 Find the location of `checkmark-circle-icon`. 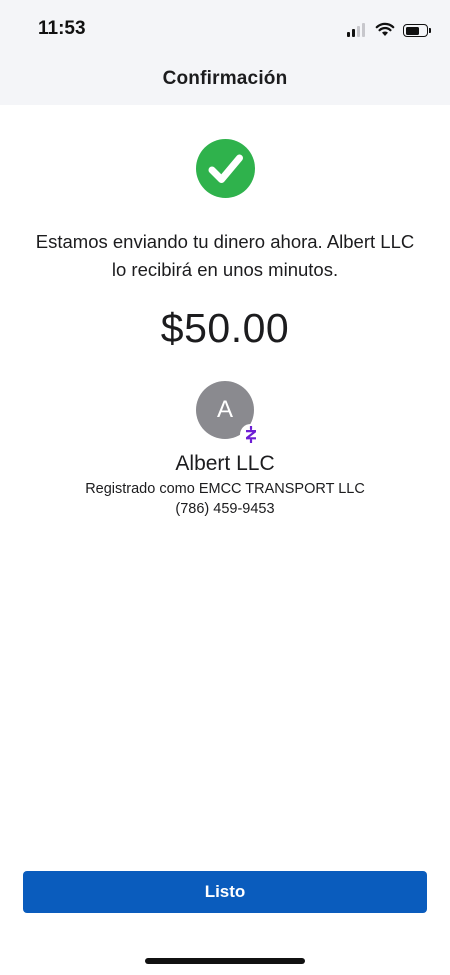

checkmark-circle-icon is located at coordinates (225, 168).